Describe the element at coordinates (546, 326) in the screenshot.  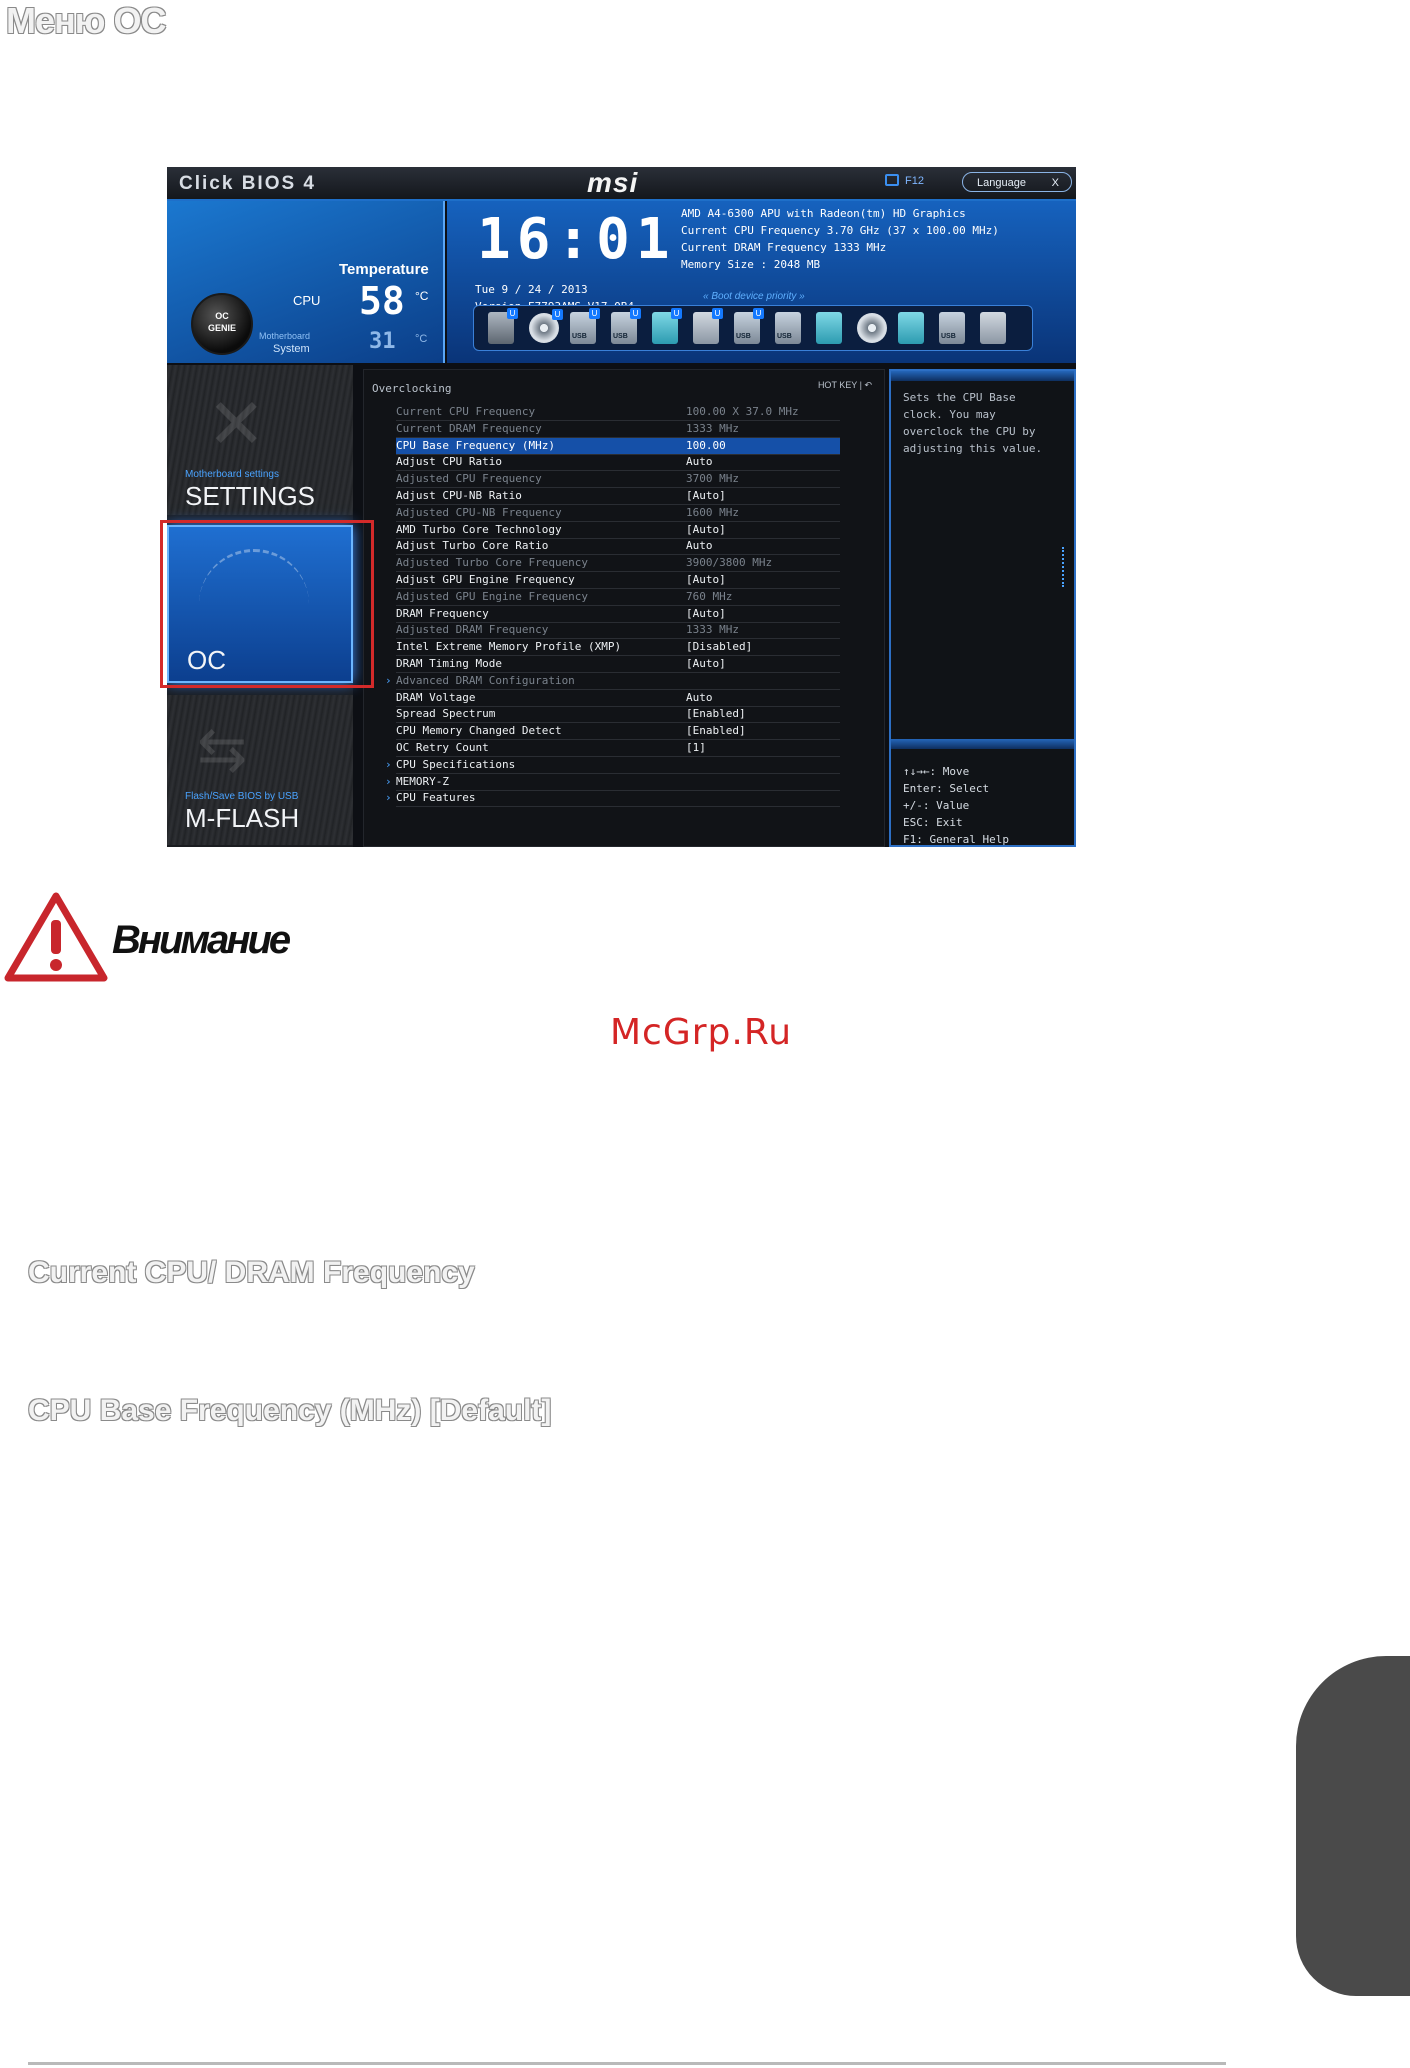
I see `optical-disc-icon: U` at that location.